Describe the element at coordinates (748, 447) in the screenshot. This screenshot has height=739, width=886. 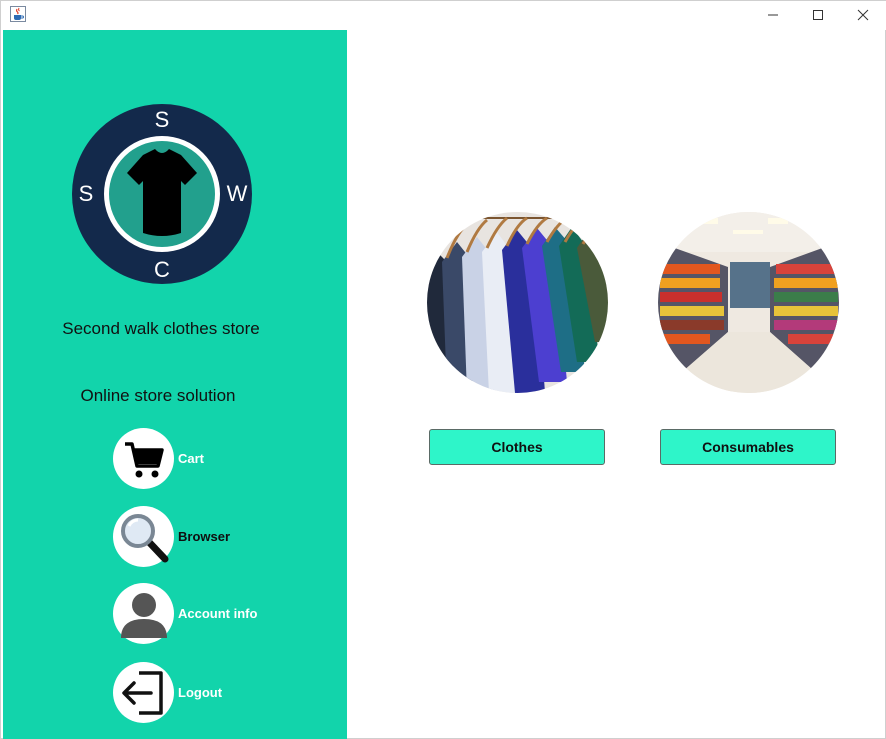
I see `consumables-button: Consumables` at that location.